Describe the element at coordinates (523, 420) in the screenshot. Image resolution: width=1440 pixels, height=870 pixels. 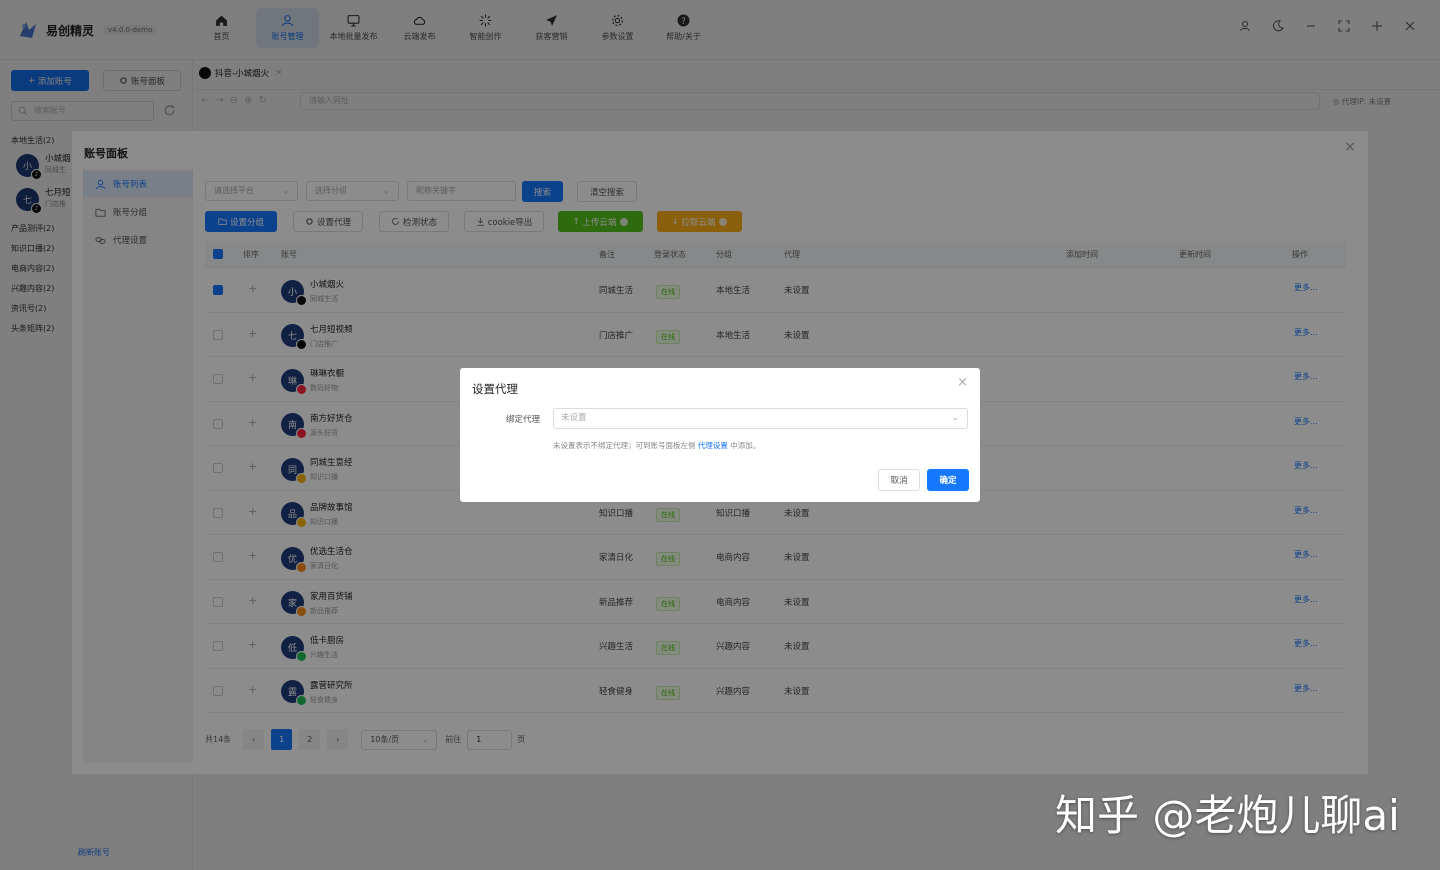
I see `bind-proxy-label: 绑定代理` at that location.